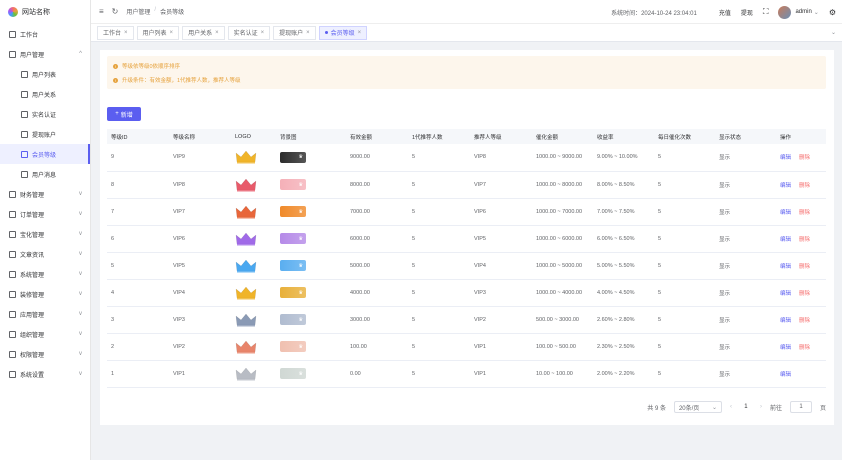 This screenshot has width=842, height=460. Describe the element at coordinates (800, 407) in the screenshot. I see `goto-input: 1` at that location.